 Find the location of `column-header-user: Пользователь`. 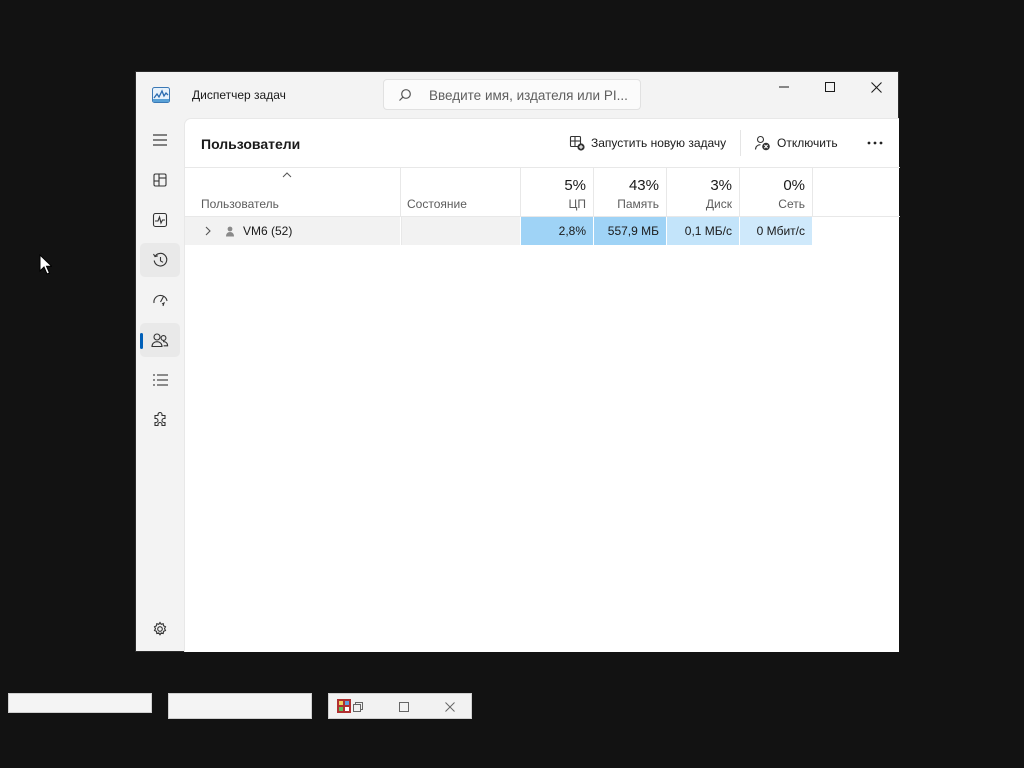

column-header-user: Пользователь is located at coordinates (292, 192).